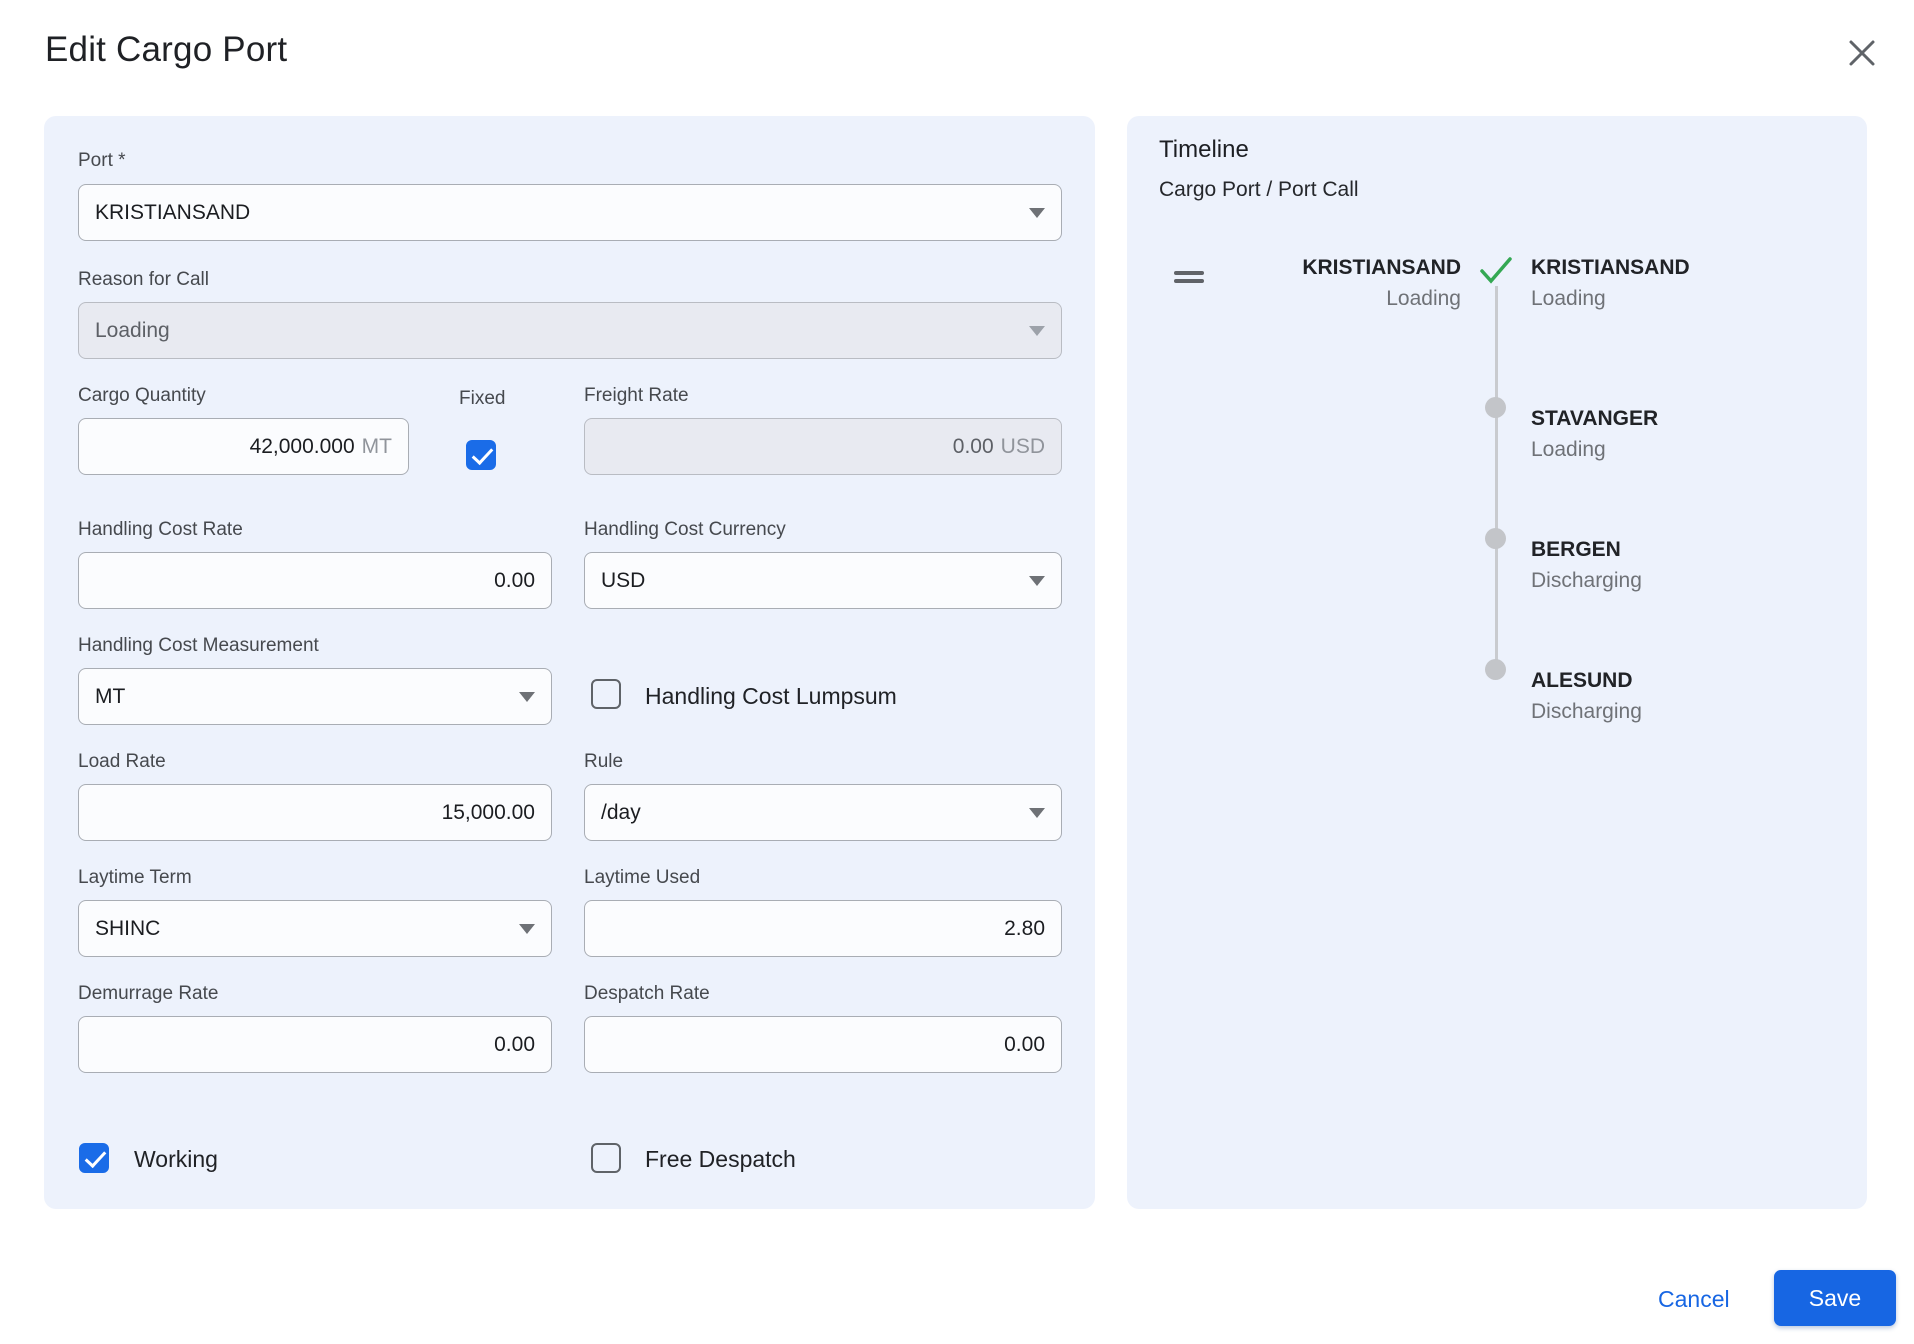  Describe the element at coordinates (771, 696) in the screenshot. I see `handling-cost-lumpsum-label: Handling Cost Lumpsum` at that location.